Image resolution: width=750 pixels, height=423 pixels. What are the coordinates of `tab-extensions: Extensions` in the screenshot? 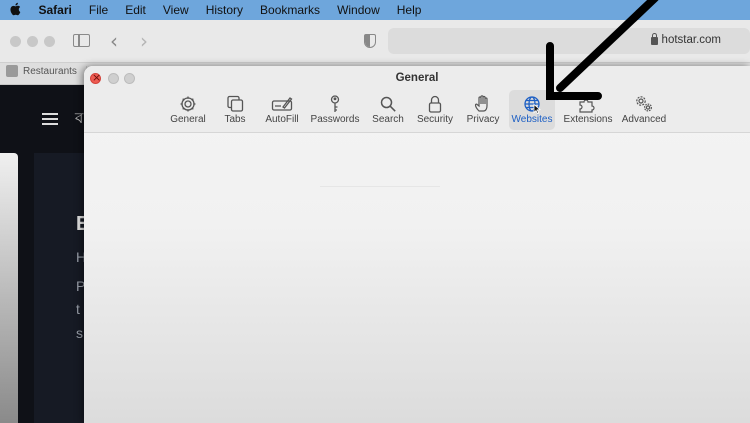 It's located at (588, 110).